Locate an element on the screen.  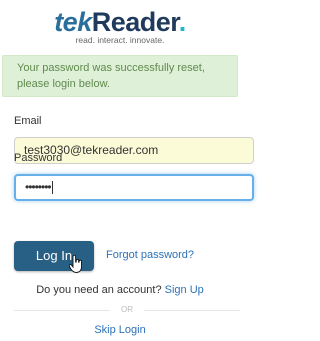
skip-login-link: Skip Login is located at coordinates (120, 330).